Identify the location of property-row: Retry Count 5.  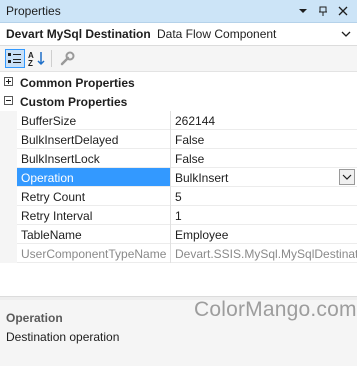
(178, 196).